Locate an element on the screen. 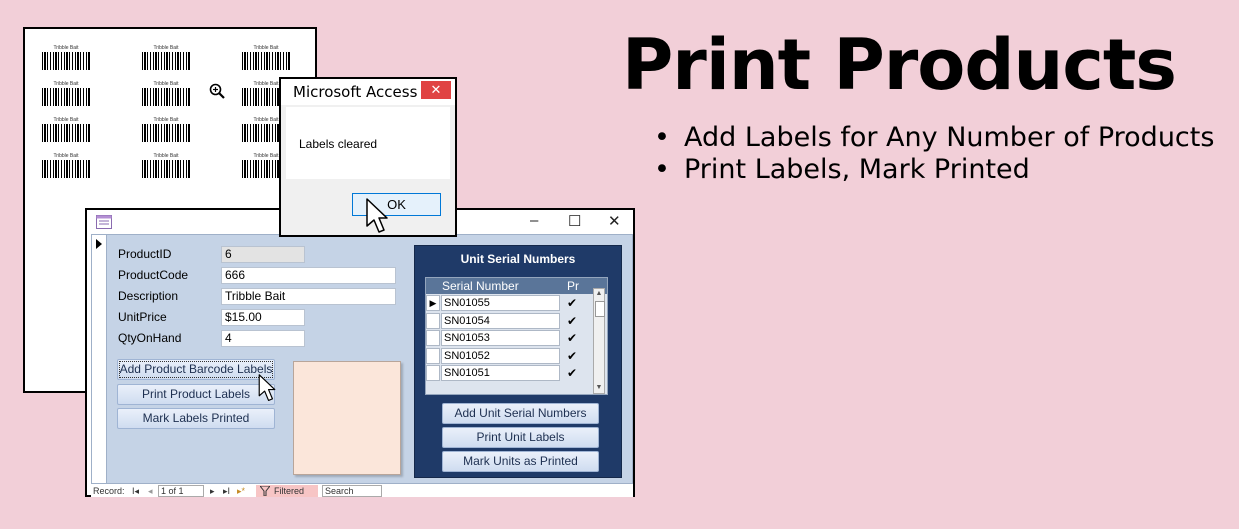 The width and height of the screenshot is (1239, 529). table-row: ▶ SN01055 ✔ is located at coordinates (508, 303).